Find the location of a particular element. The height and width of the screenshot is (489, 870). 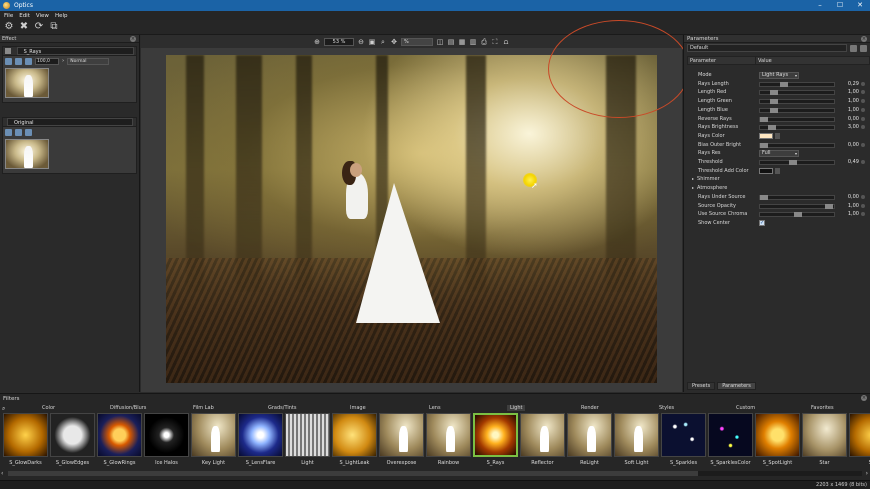

brush-icon is located at coordinates (28, 61).